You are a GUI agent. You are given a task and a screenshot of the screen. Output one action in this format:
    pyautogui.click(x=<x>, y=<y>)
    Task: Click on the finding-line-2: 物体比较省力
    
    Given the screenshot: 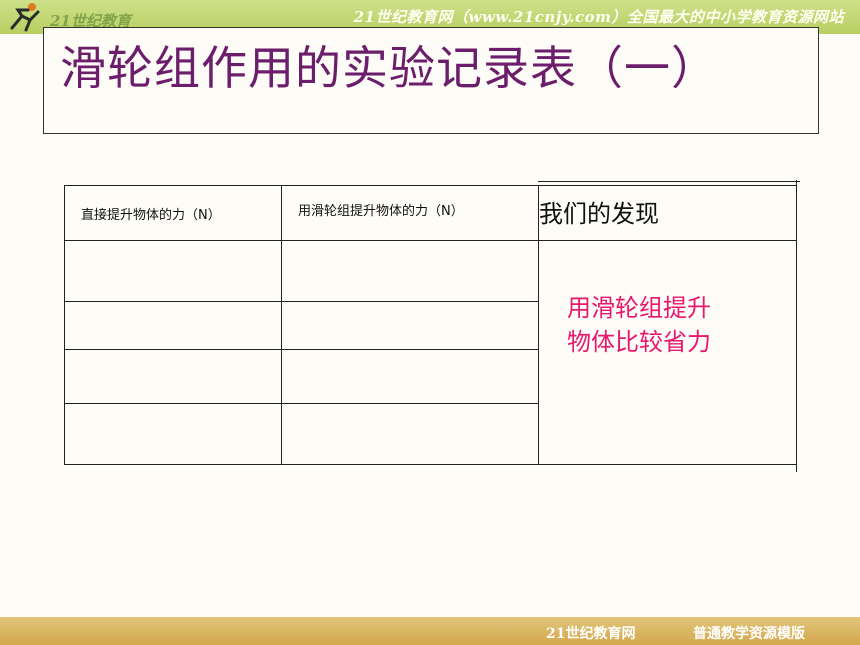 What is the action you would take?
    pyautogui.click(x=639, y=342)
    